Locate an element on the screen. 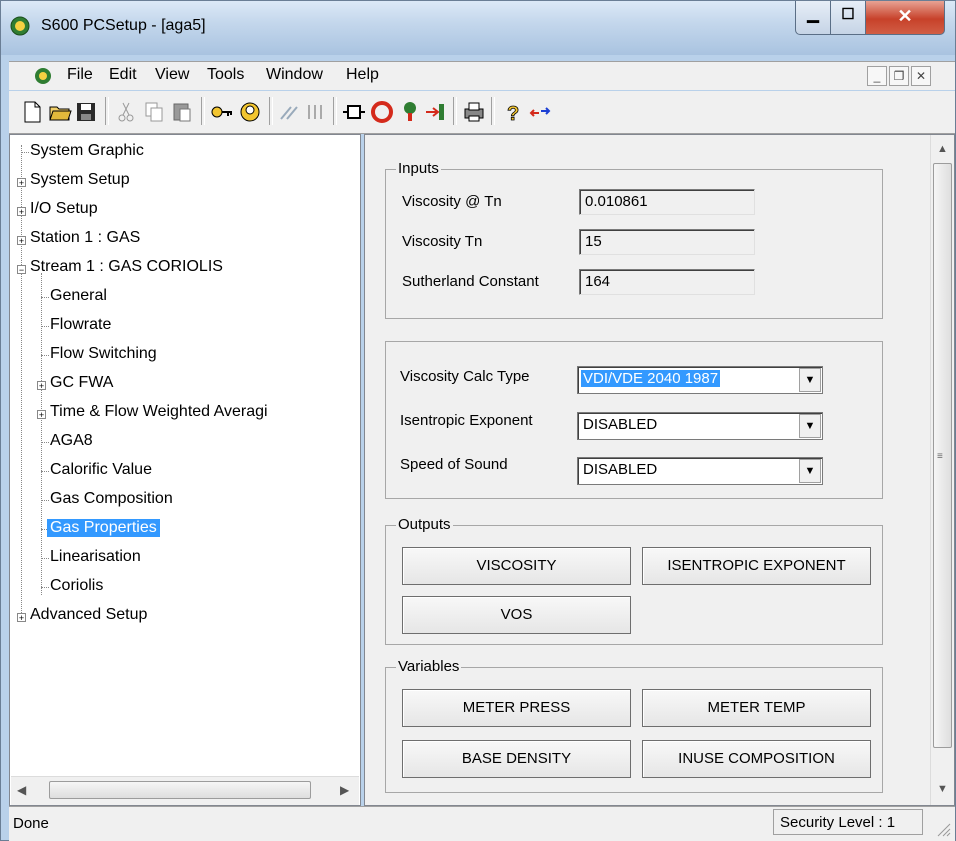  tree-item-linearisation: Linearisation is located at coordinates (95, 557).